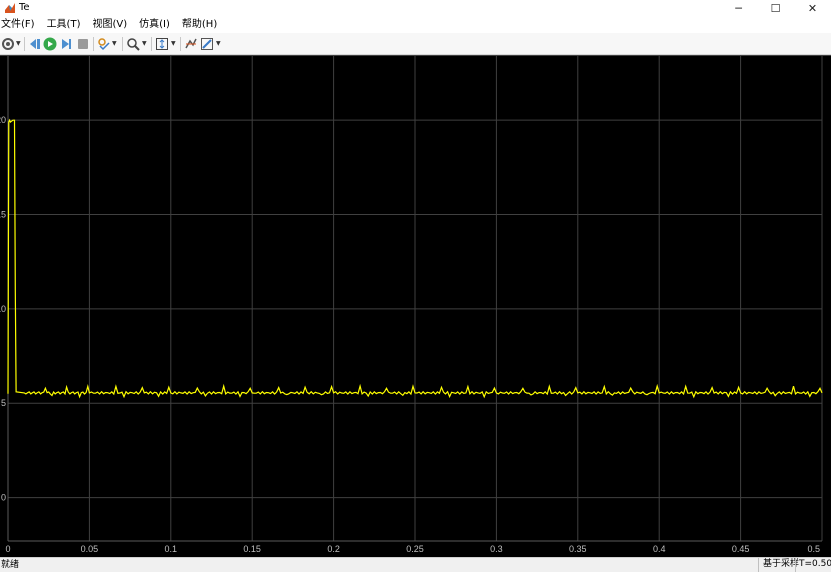 This screenshot has width=831, height=572. What do you see at coordinates (10, 8) in the screenshot?
I see `matlab-icon` at bounding box center [10, 8].